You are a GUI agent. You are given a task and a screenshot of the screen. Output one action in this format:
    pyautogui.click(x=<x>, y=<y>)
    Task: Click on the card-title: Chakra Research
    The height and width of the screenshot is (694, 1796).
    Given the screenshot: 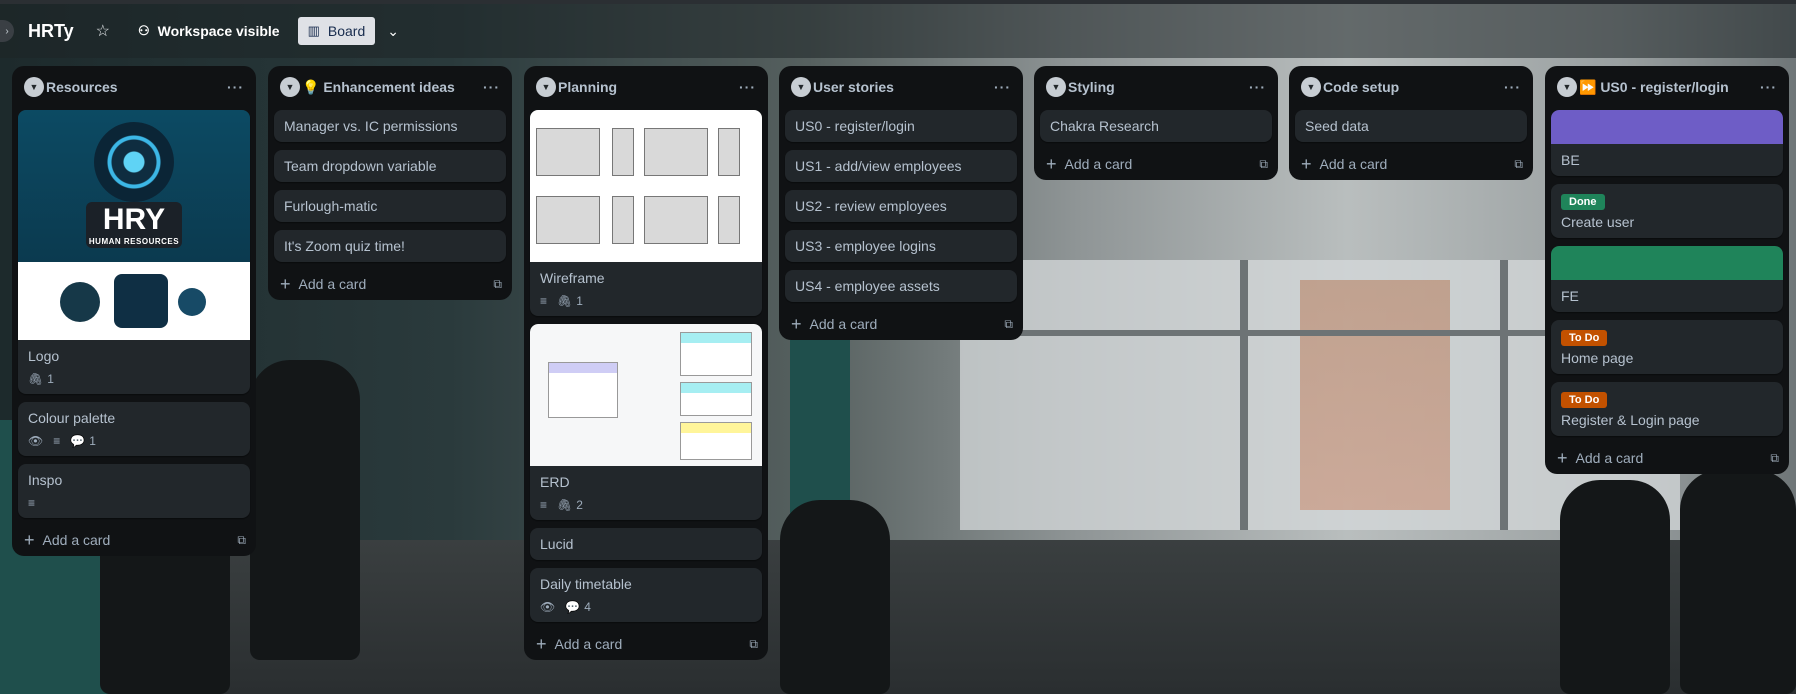 What is the action you would take?
    pyautogui.click(x=1104, y=126)
    